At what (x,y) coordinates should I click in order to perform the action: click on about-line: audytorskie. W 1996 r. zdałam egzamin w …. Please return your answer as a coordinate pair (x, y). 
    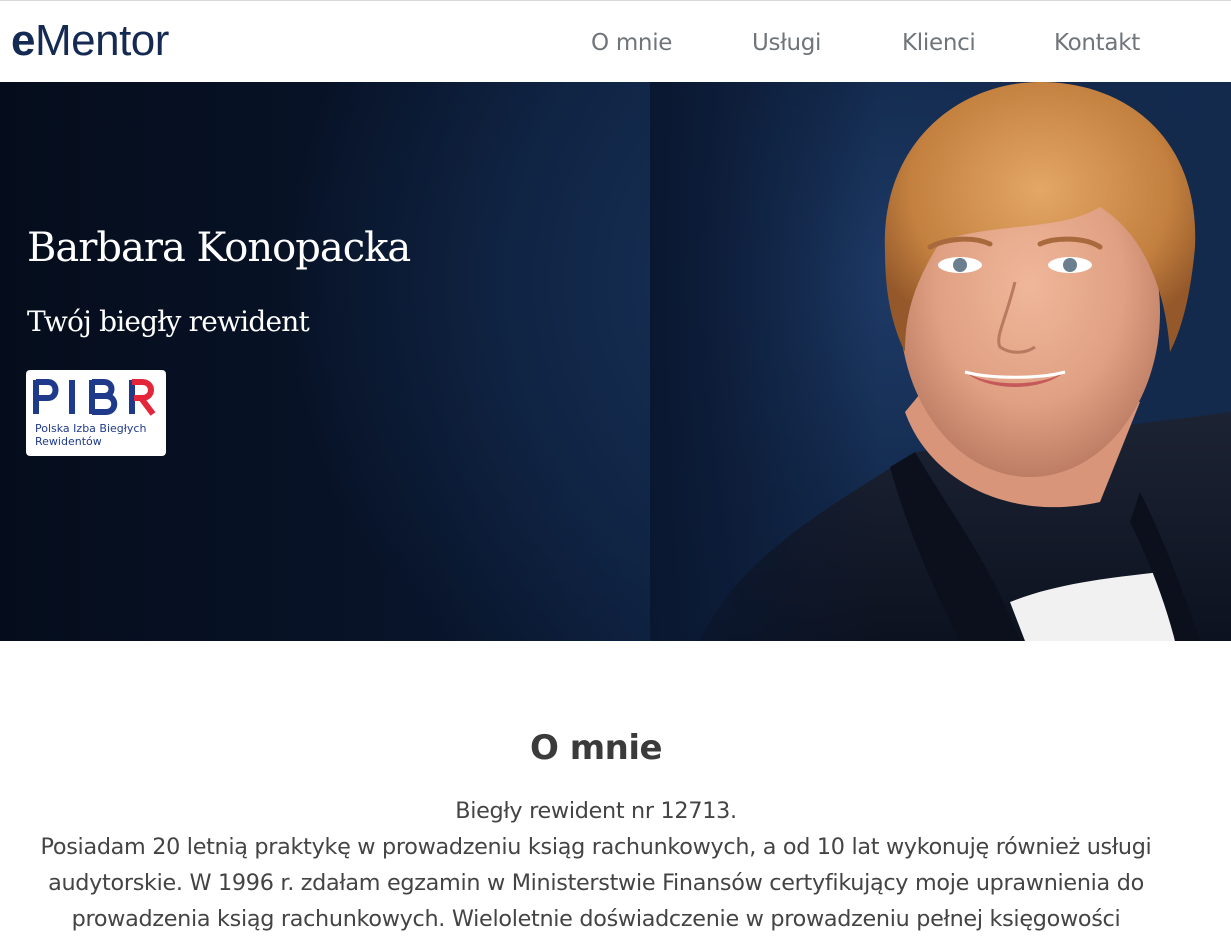
    Looking at the image, I should click on (596, 883).